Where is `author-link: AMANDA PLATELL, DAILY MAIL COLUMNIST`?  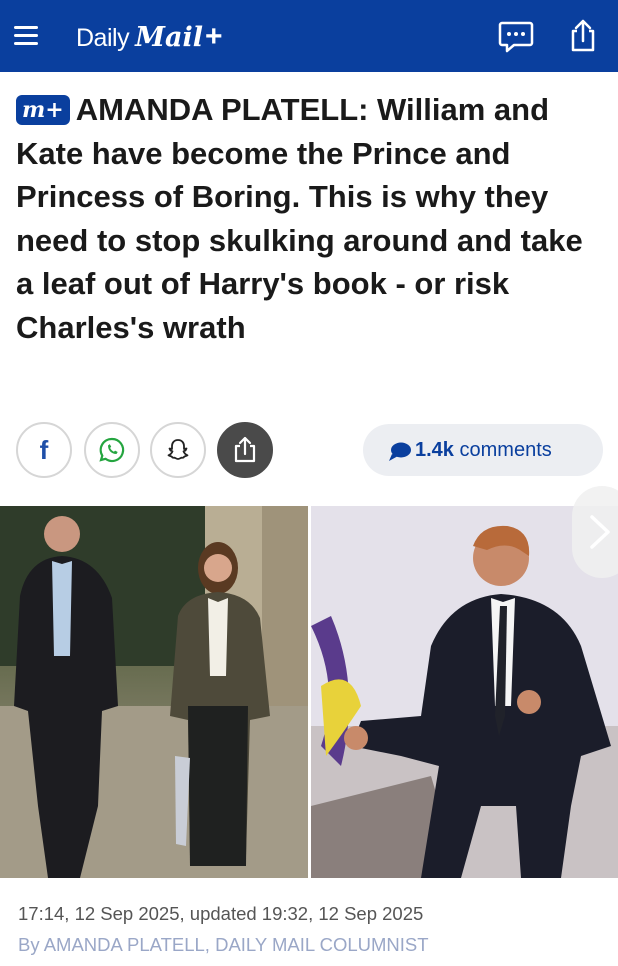 author-link: AMANDA PLATELL, DAILY MAIL COLUMNIST is located at coordinates (236, 944).